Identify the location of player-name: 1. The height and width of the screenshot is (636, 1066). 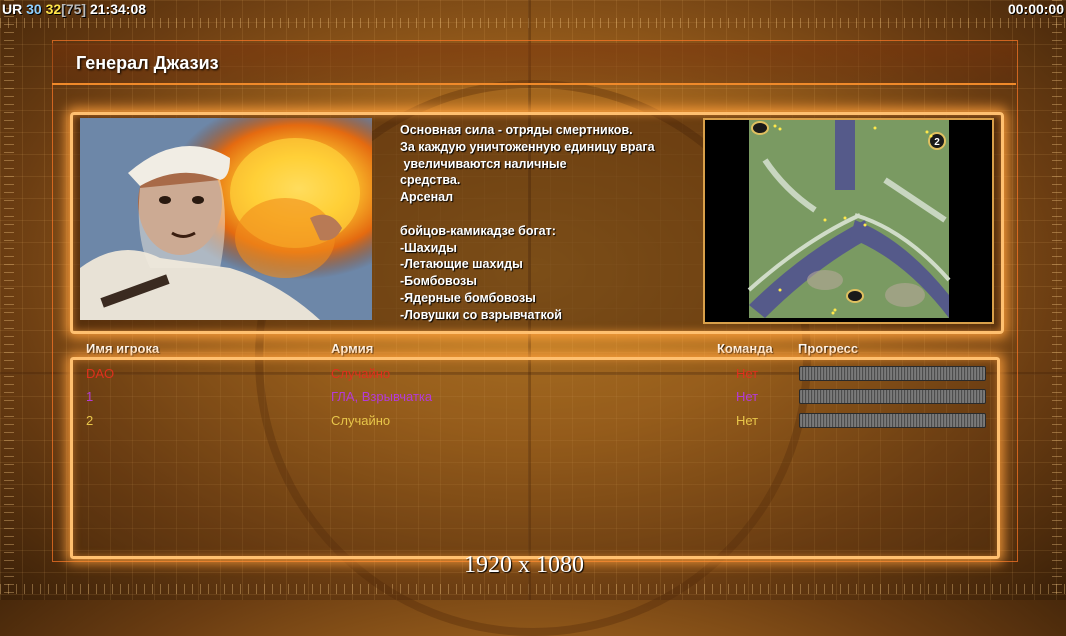
(90, 396).